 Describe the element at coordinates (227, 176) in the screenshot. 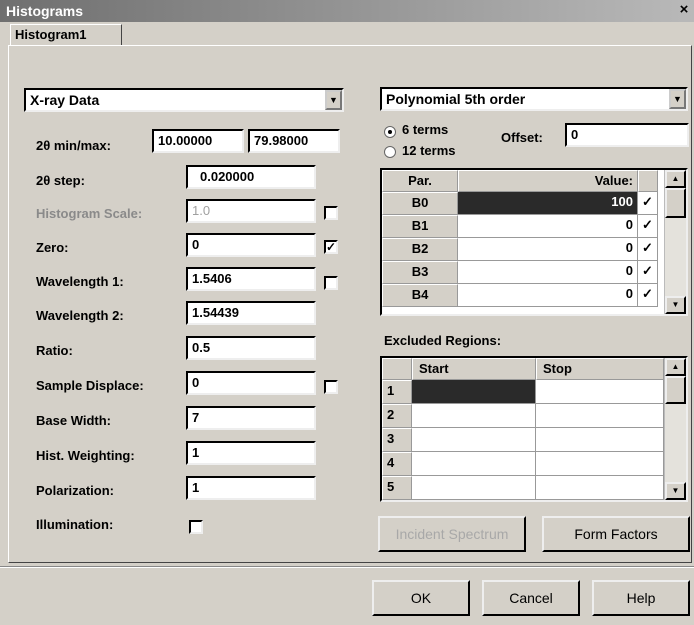

I see `step-value: 0.020000` at that location.